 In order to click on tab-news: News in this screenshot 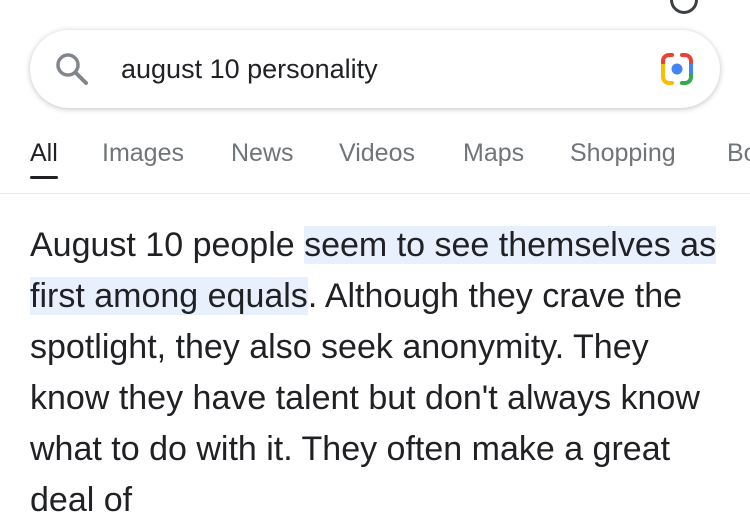, I will do `click(262, 153)`.